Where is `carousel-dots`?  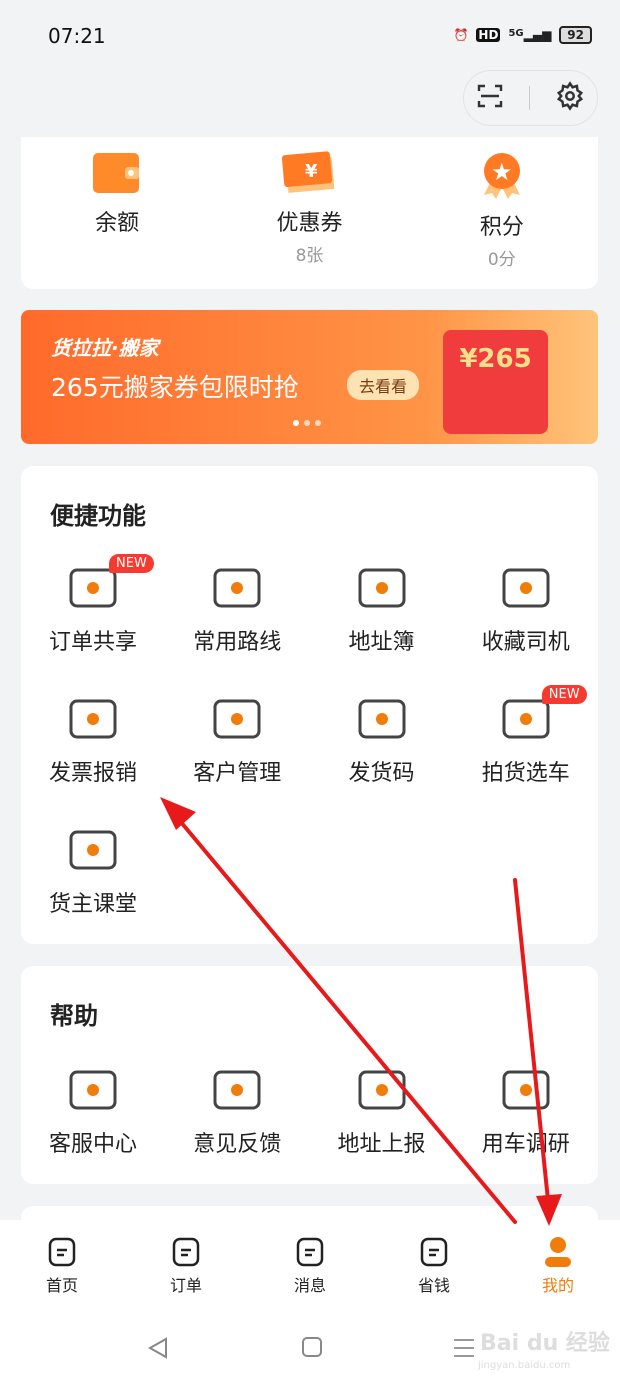
carousel-dots is located at coordinates (307, 423).